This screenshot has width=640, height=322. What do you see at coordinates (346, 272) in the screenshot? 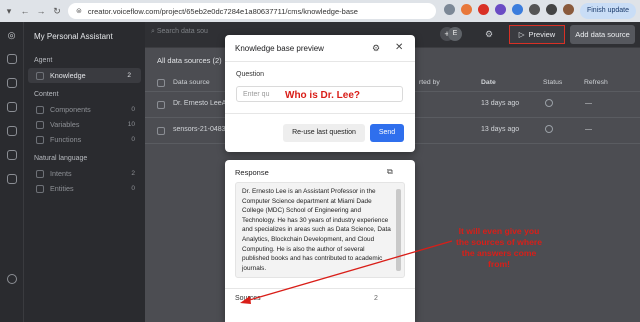
I see `annotation-arrow` at bounding box center [346, 272].